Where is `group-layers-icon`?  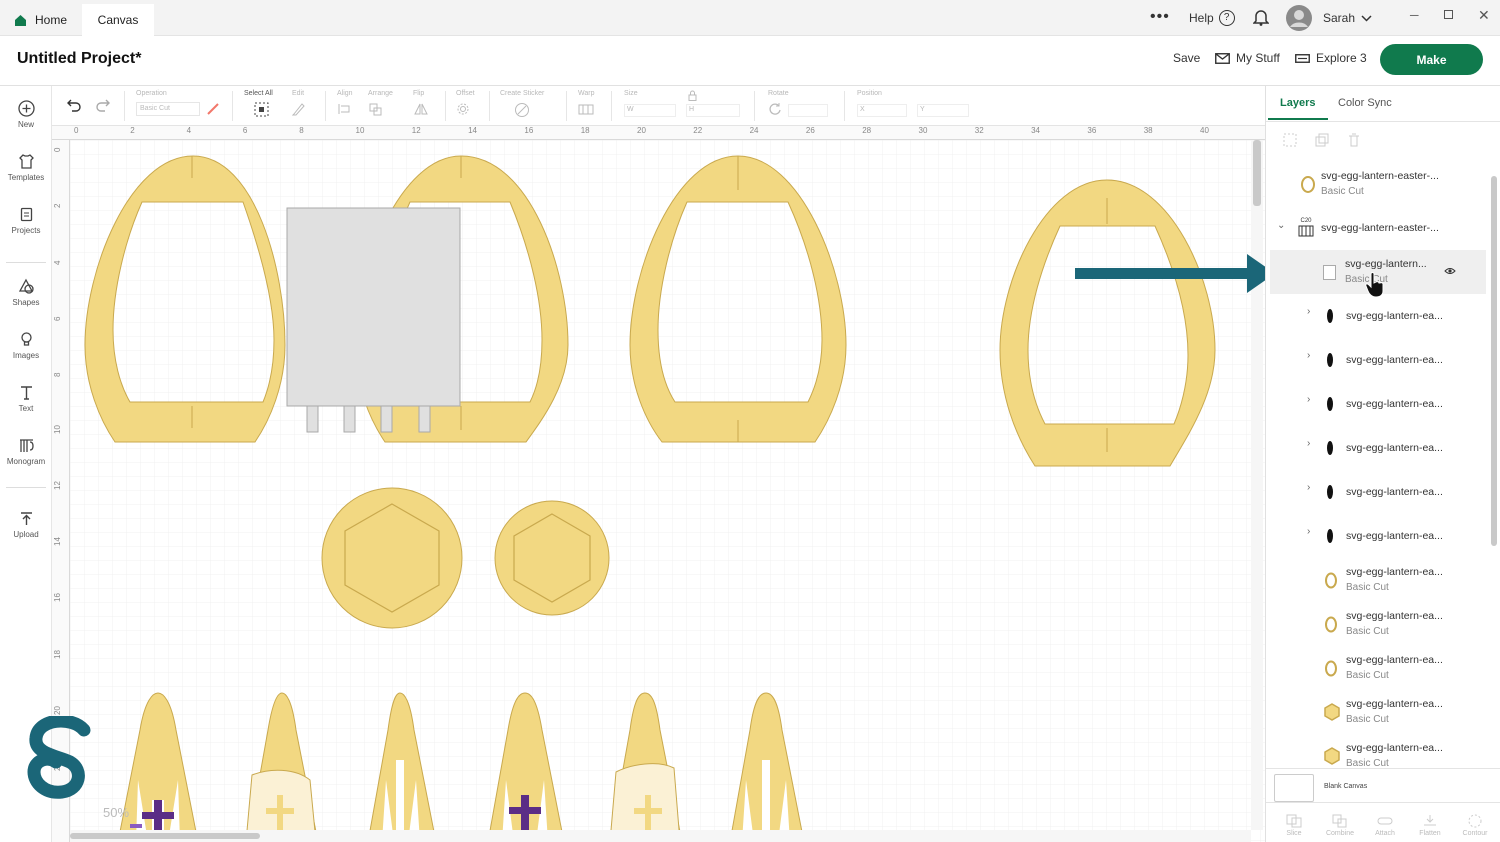
group-layers-icon is located at coordinates (1290, 140).